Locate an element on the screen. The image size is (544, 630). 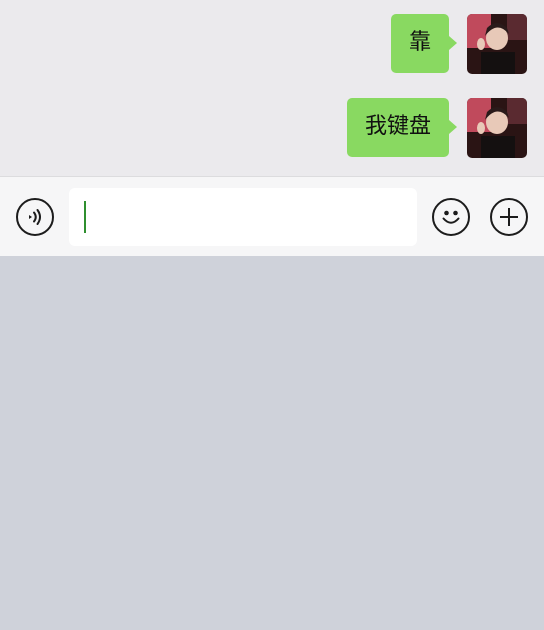
emoji-button is located at coordinates (451, 217).